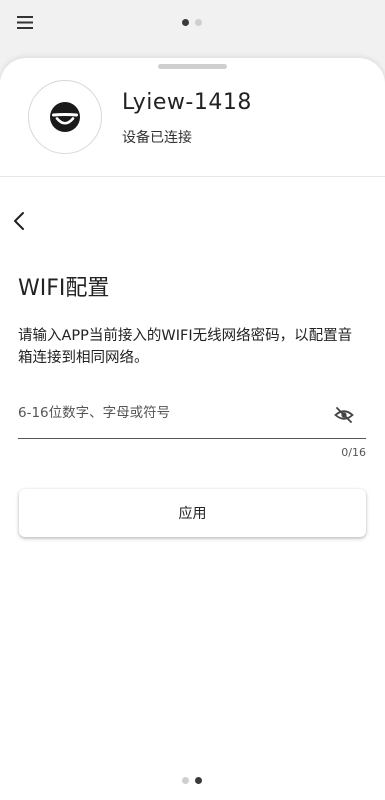 The width and height of the screenshot is (385, 800). I want to click on password-field, so click(192, 418).